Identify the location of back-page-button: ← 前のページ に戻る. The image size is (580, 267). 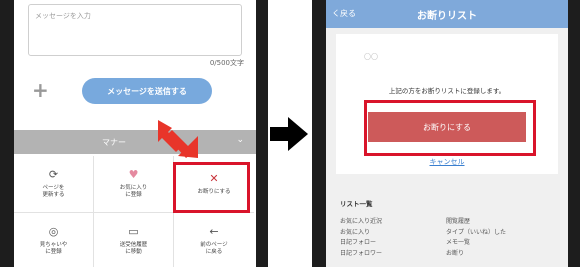
(214, 240).